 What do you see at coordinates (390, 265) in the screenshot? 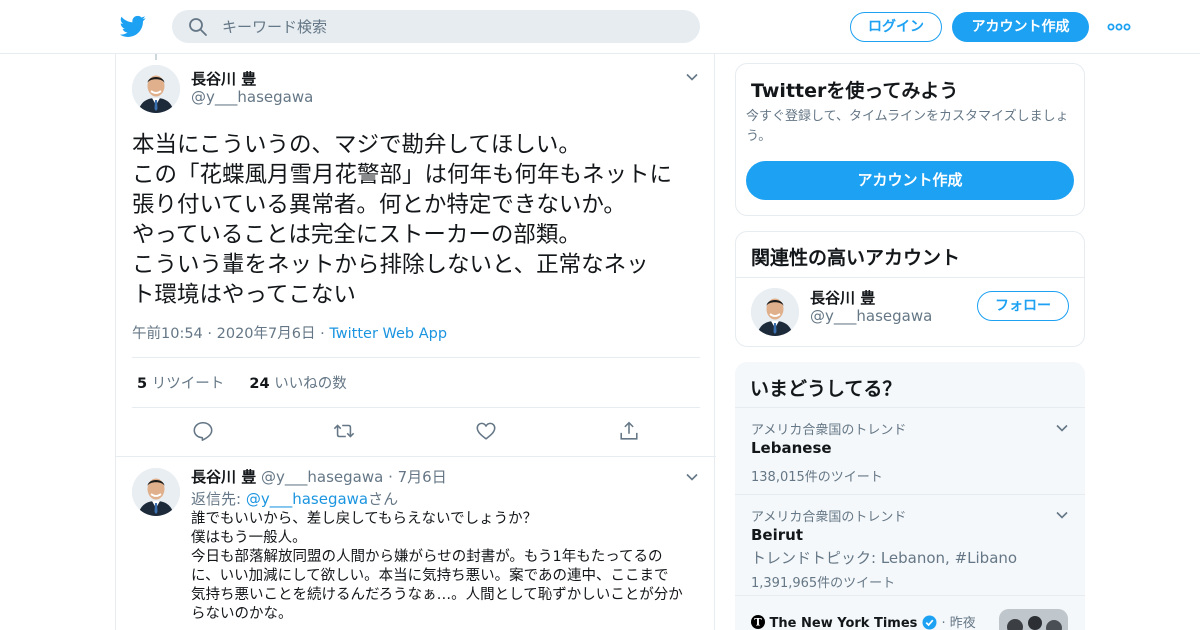
I see `tweet-line: こういう輩をネットから排除しないと、正常なネッ` at bounding box center [390, 265].